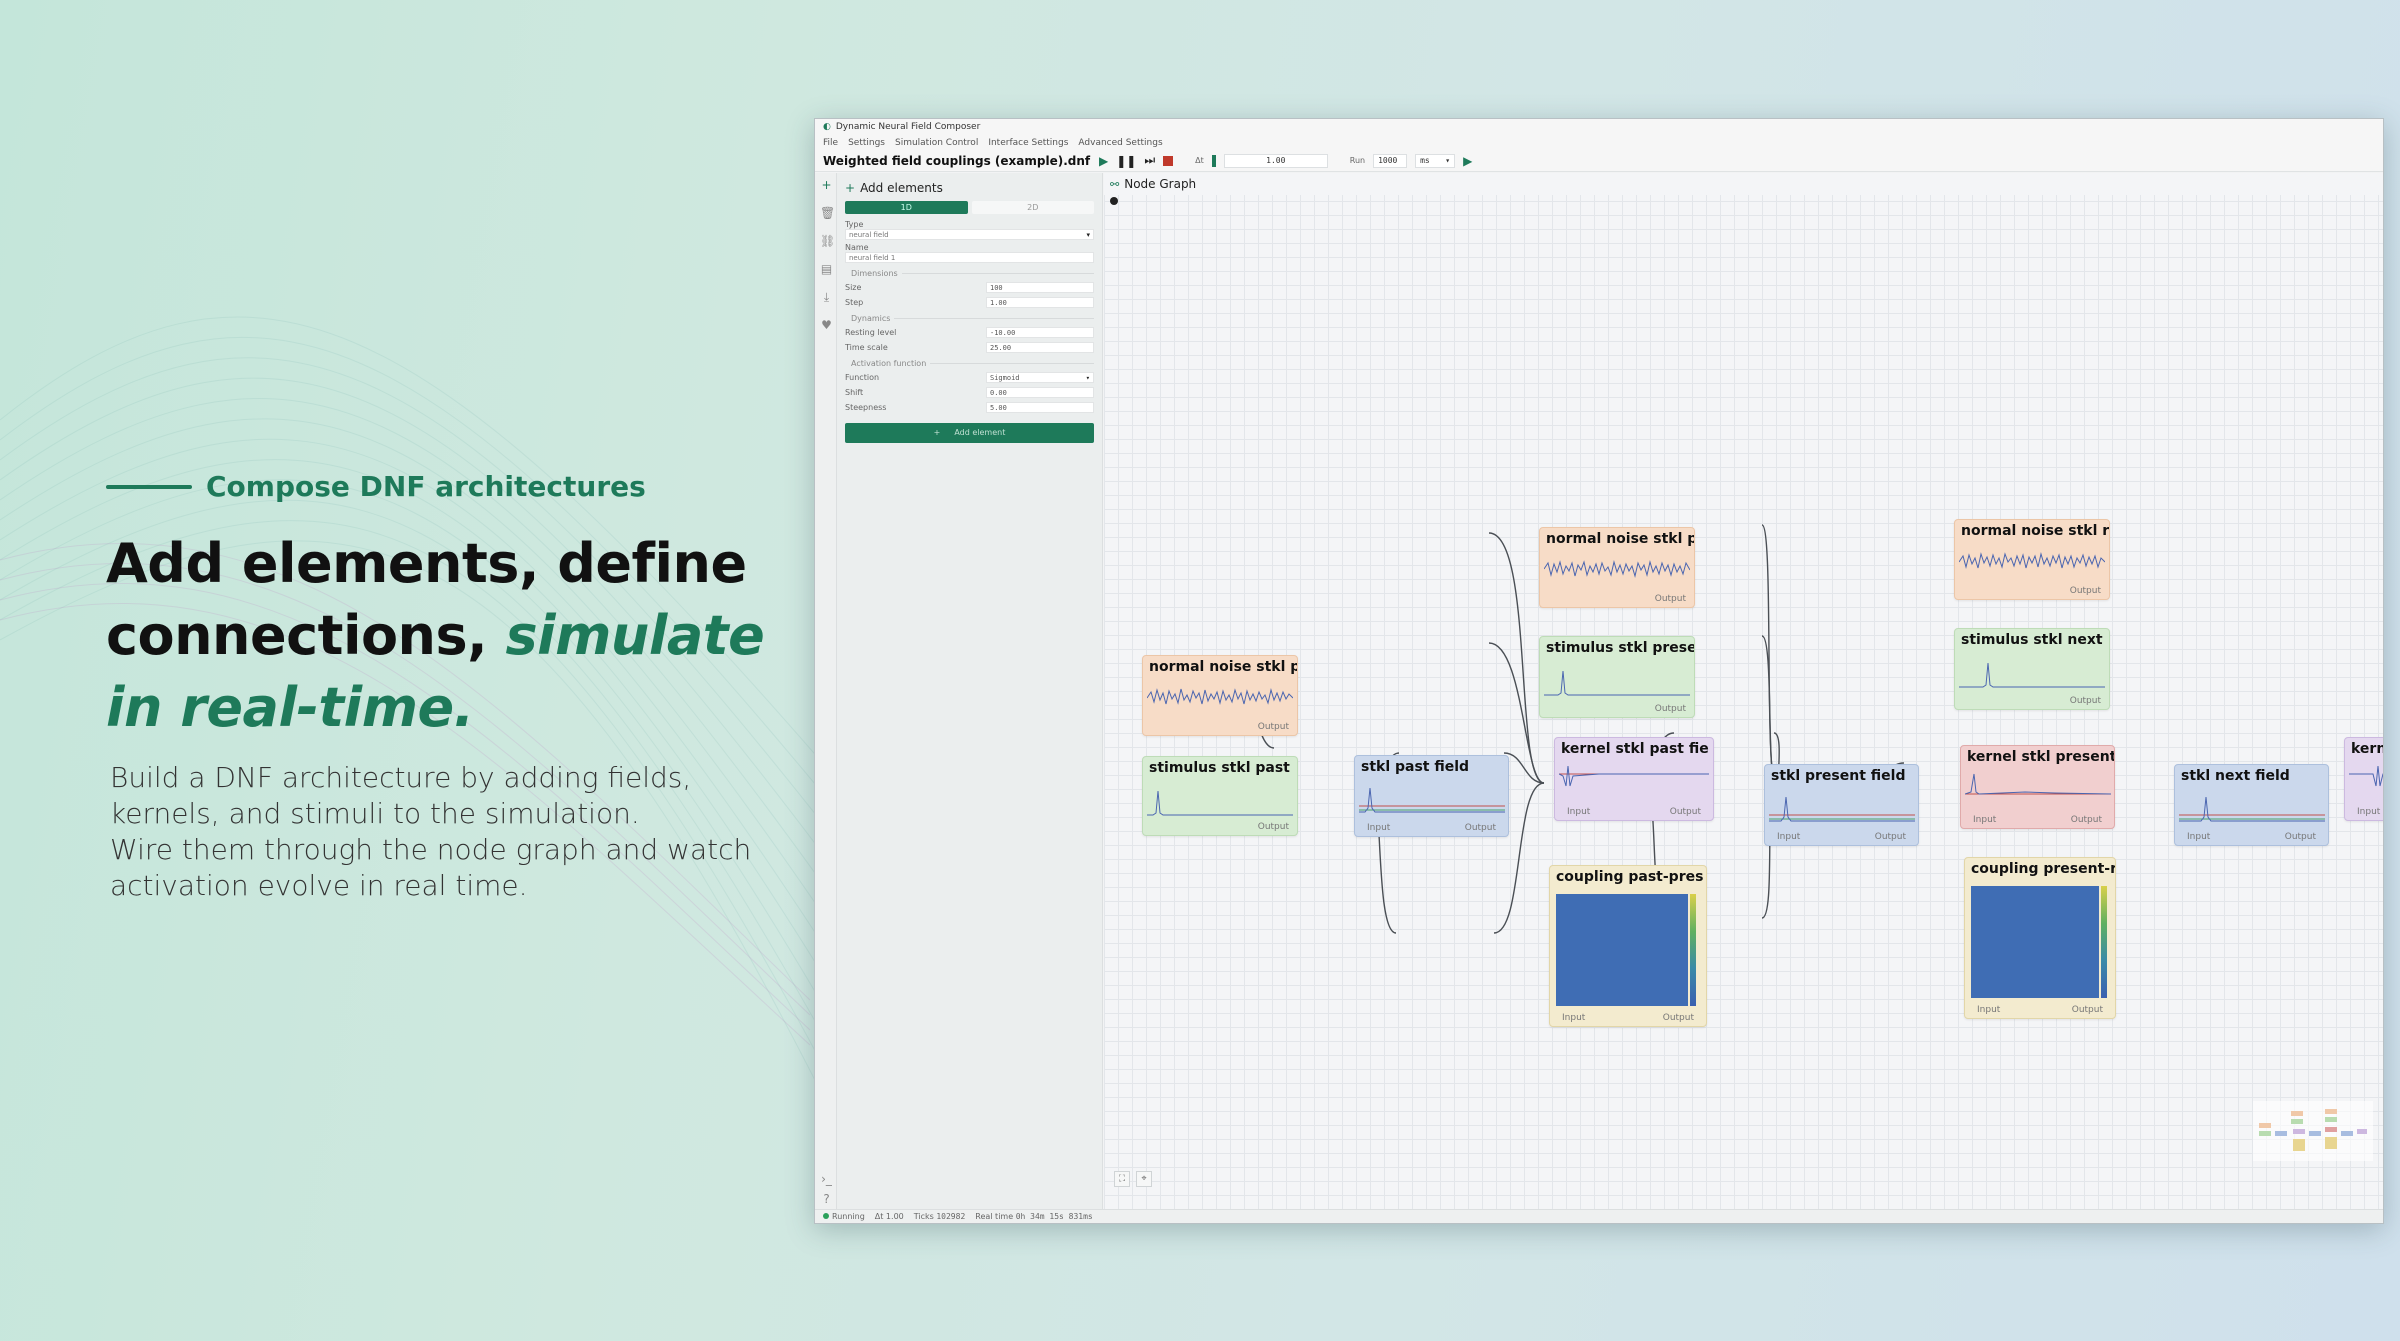 The width and height of the screenshot is (2400, 1341). I want to click on run-unit-select: ms ▾, so click(1435, 160).